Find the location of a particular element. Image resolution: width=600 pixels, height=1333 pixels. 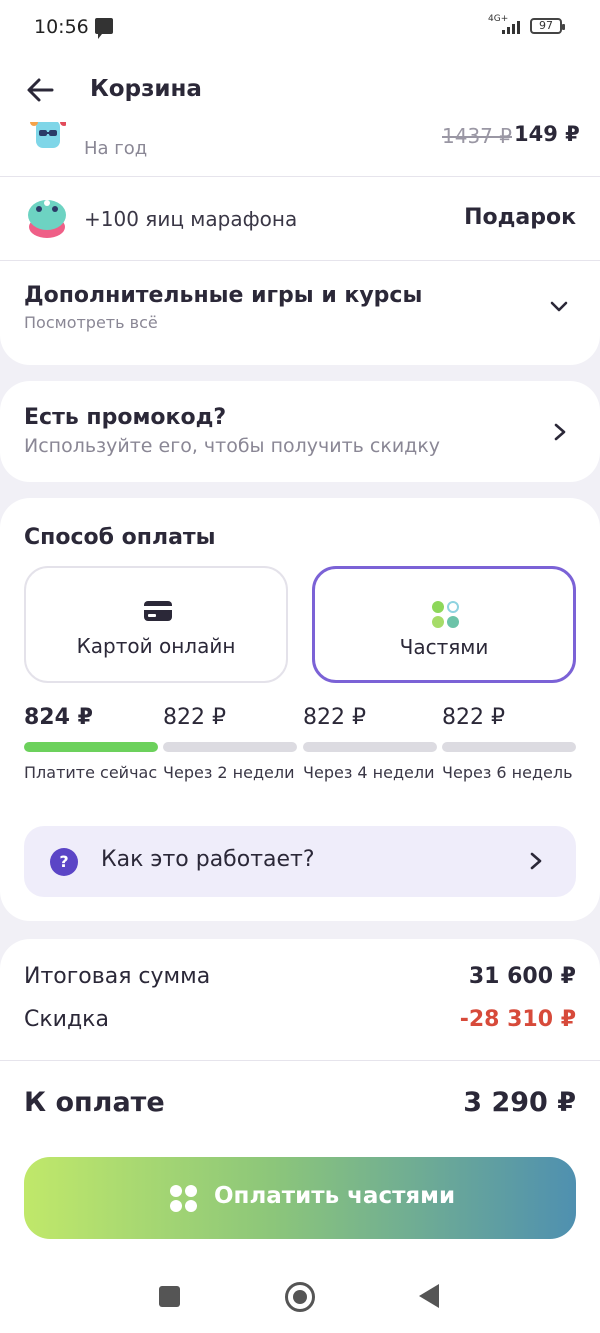

installment-3: 822 ₽ Через 4 недели is located at coordinates (370, 755).